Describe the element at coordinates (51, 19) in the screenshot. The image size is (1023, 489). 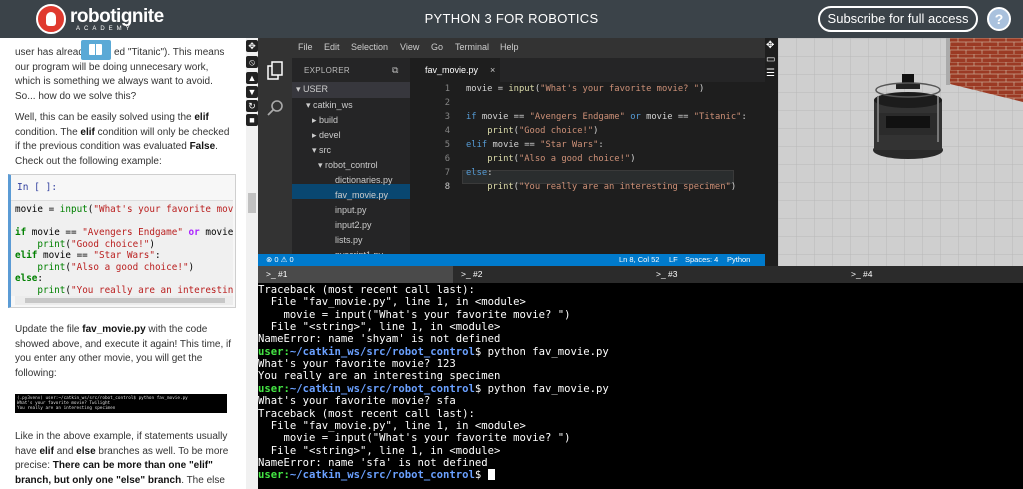
I see `robot-logo-icon` at that location.